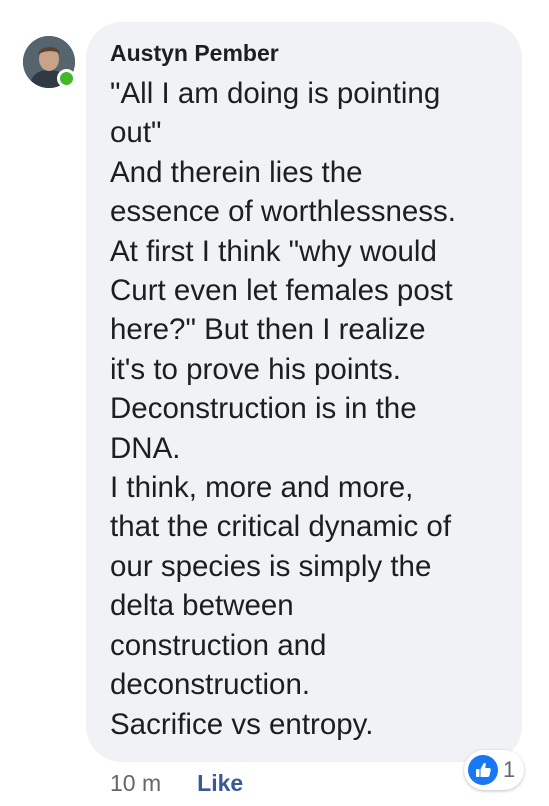 Image resolution: width=549 pixels, height=806 pixels. I want to click on comment-text-line: DNA., so click(145, 448).